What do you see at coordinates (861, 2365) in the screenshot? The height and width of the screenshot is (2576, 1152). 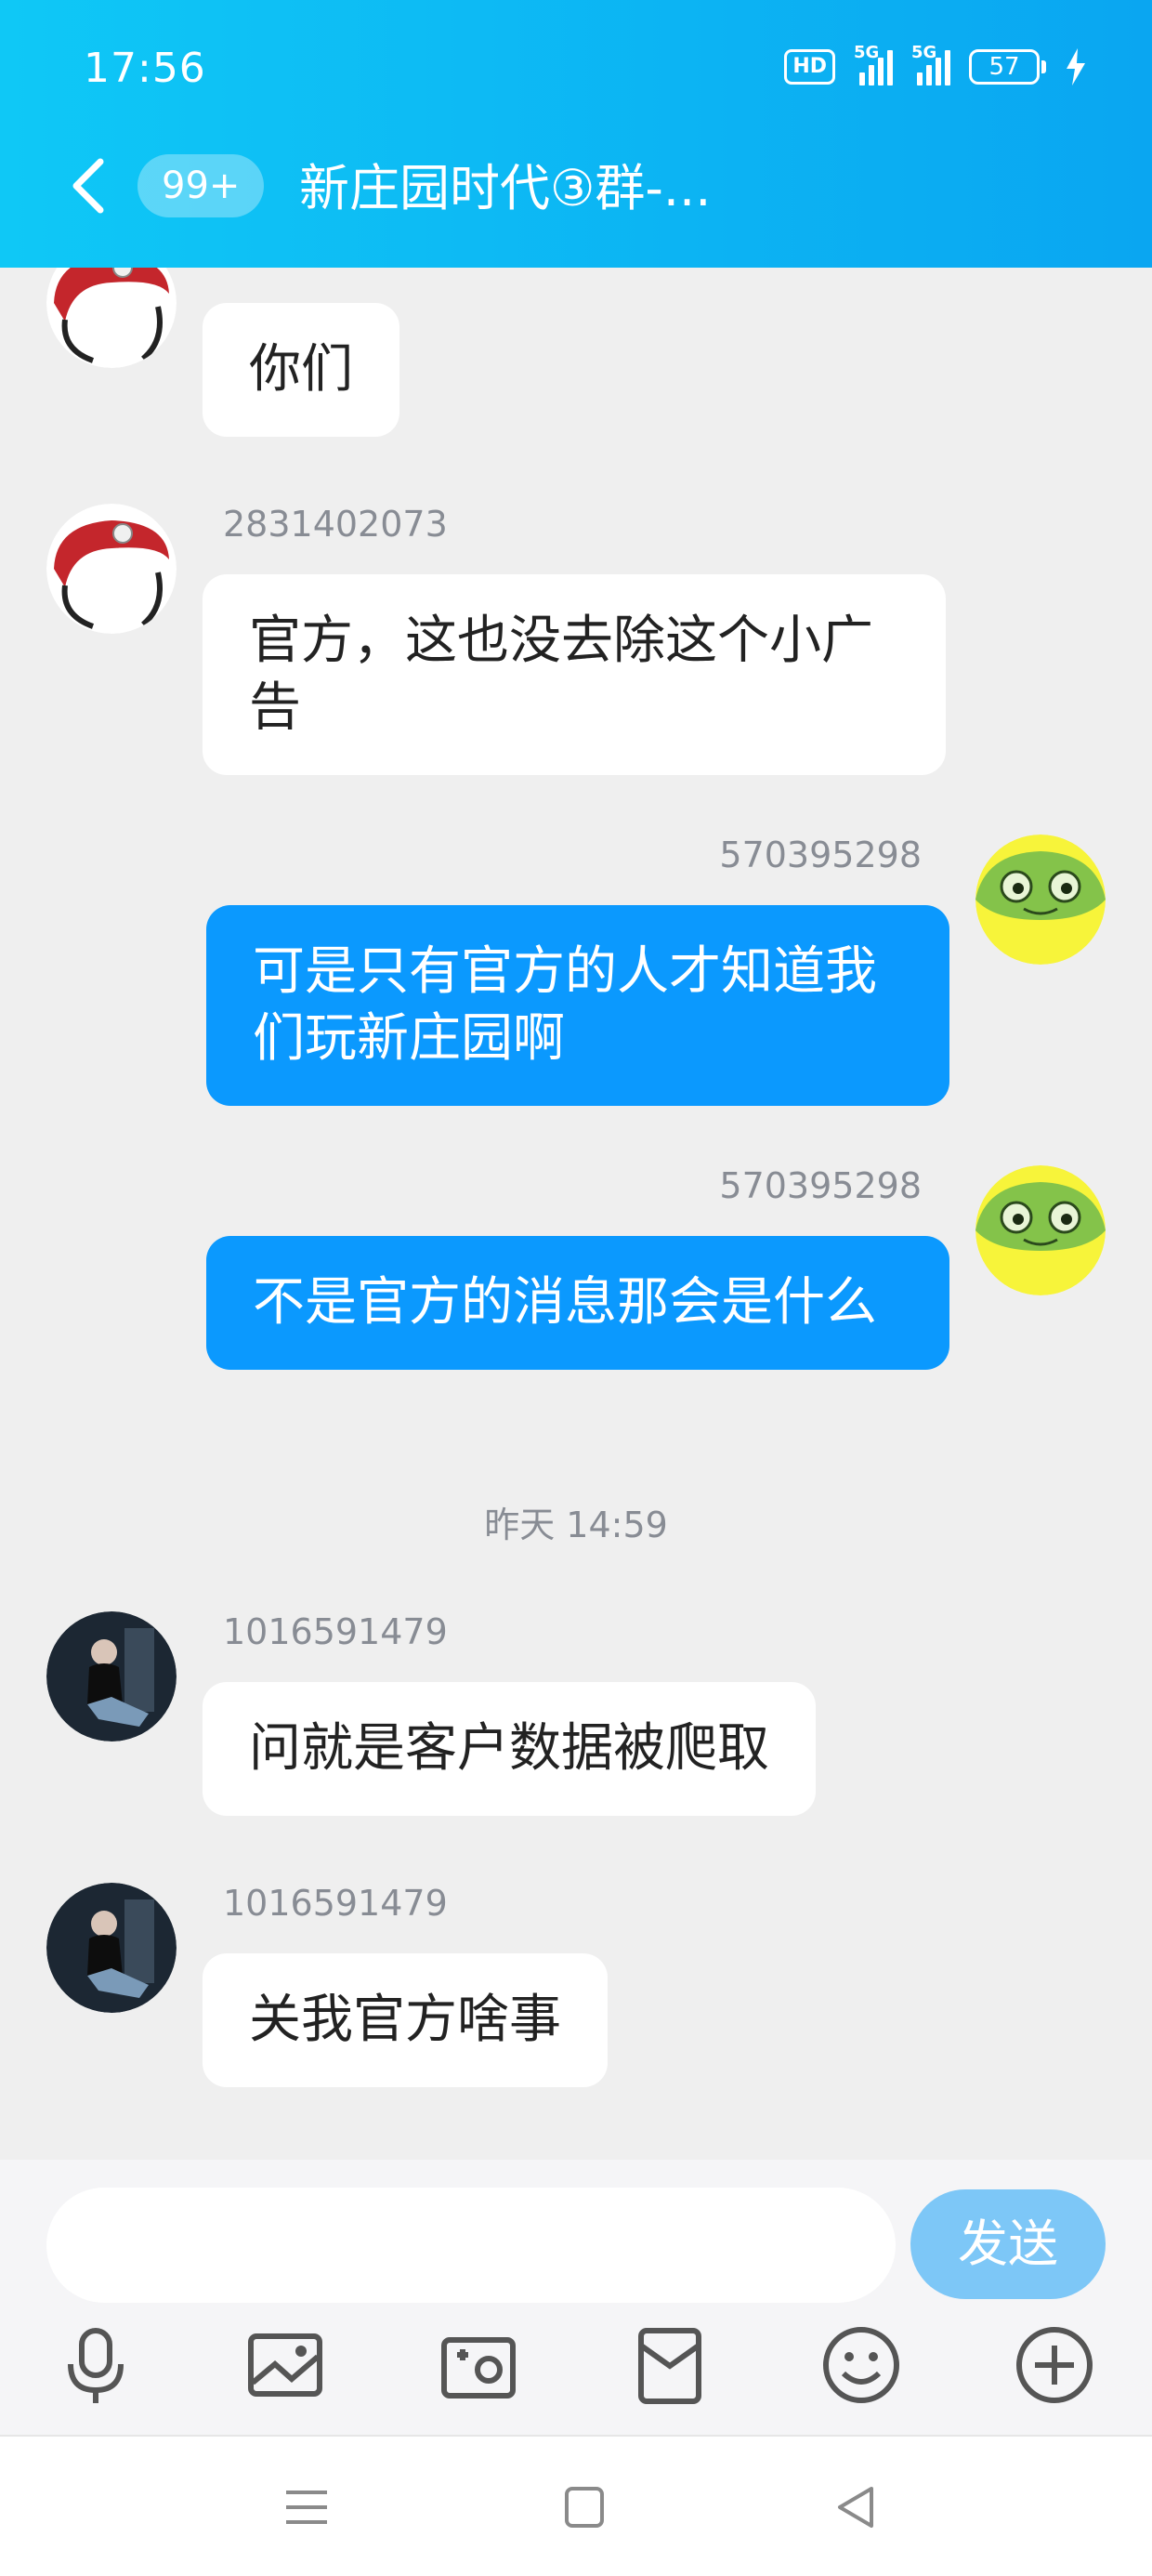 I see `emoji-icon` at bounding box center [861, 2365].